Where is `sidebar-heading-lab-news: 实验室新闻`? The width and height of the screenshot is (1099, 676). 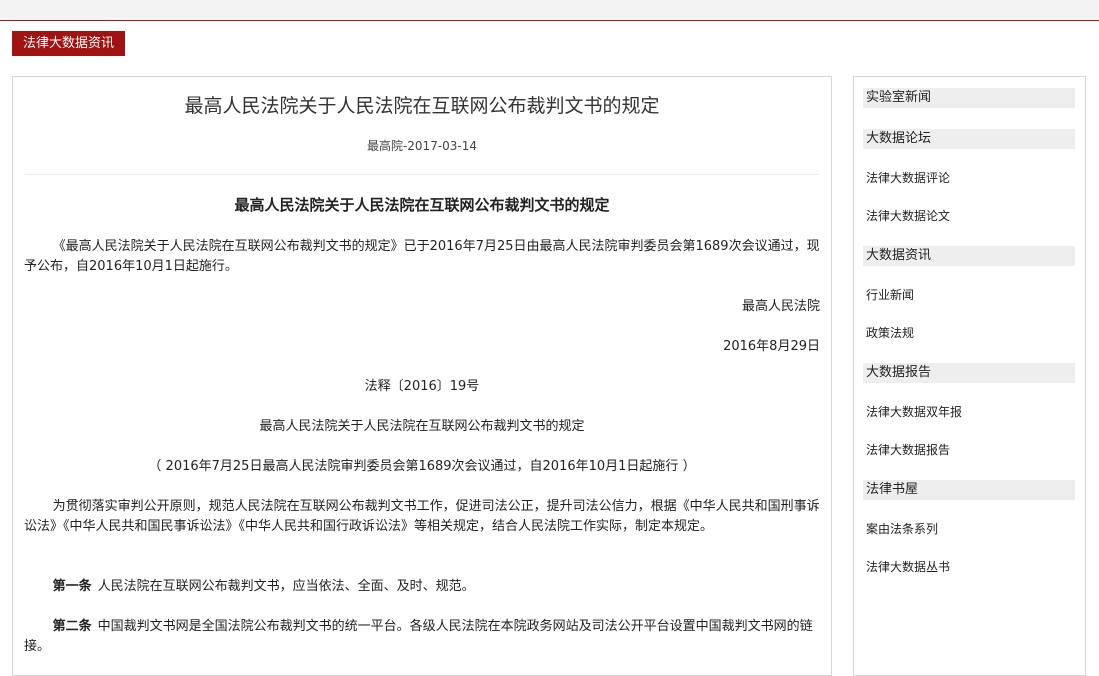
sidebar-heading-lab-news: 实验室新闻 is located at coordinates (969, 98).